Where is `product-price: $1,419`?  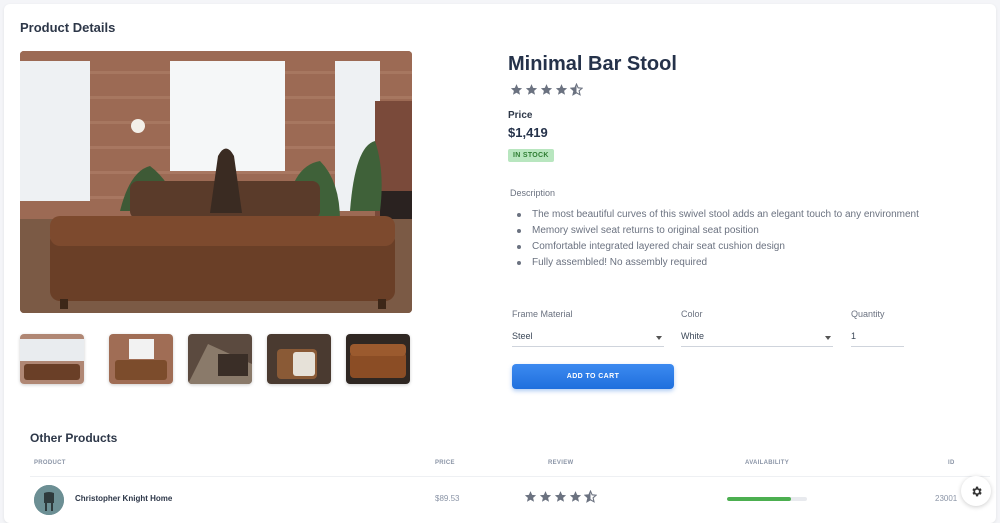
product-price: $1,419 is located at coordinates (528, 132).